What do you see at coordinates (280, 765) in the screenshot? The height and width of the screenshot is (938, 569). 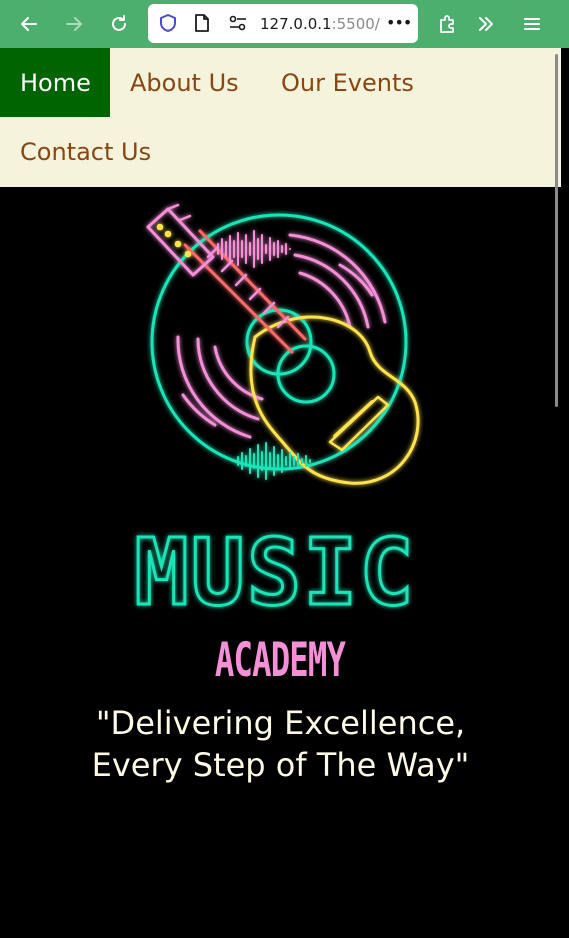 I see `tagline-line-2: Every Step of The Way"` at bounding box center [280, 765].